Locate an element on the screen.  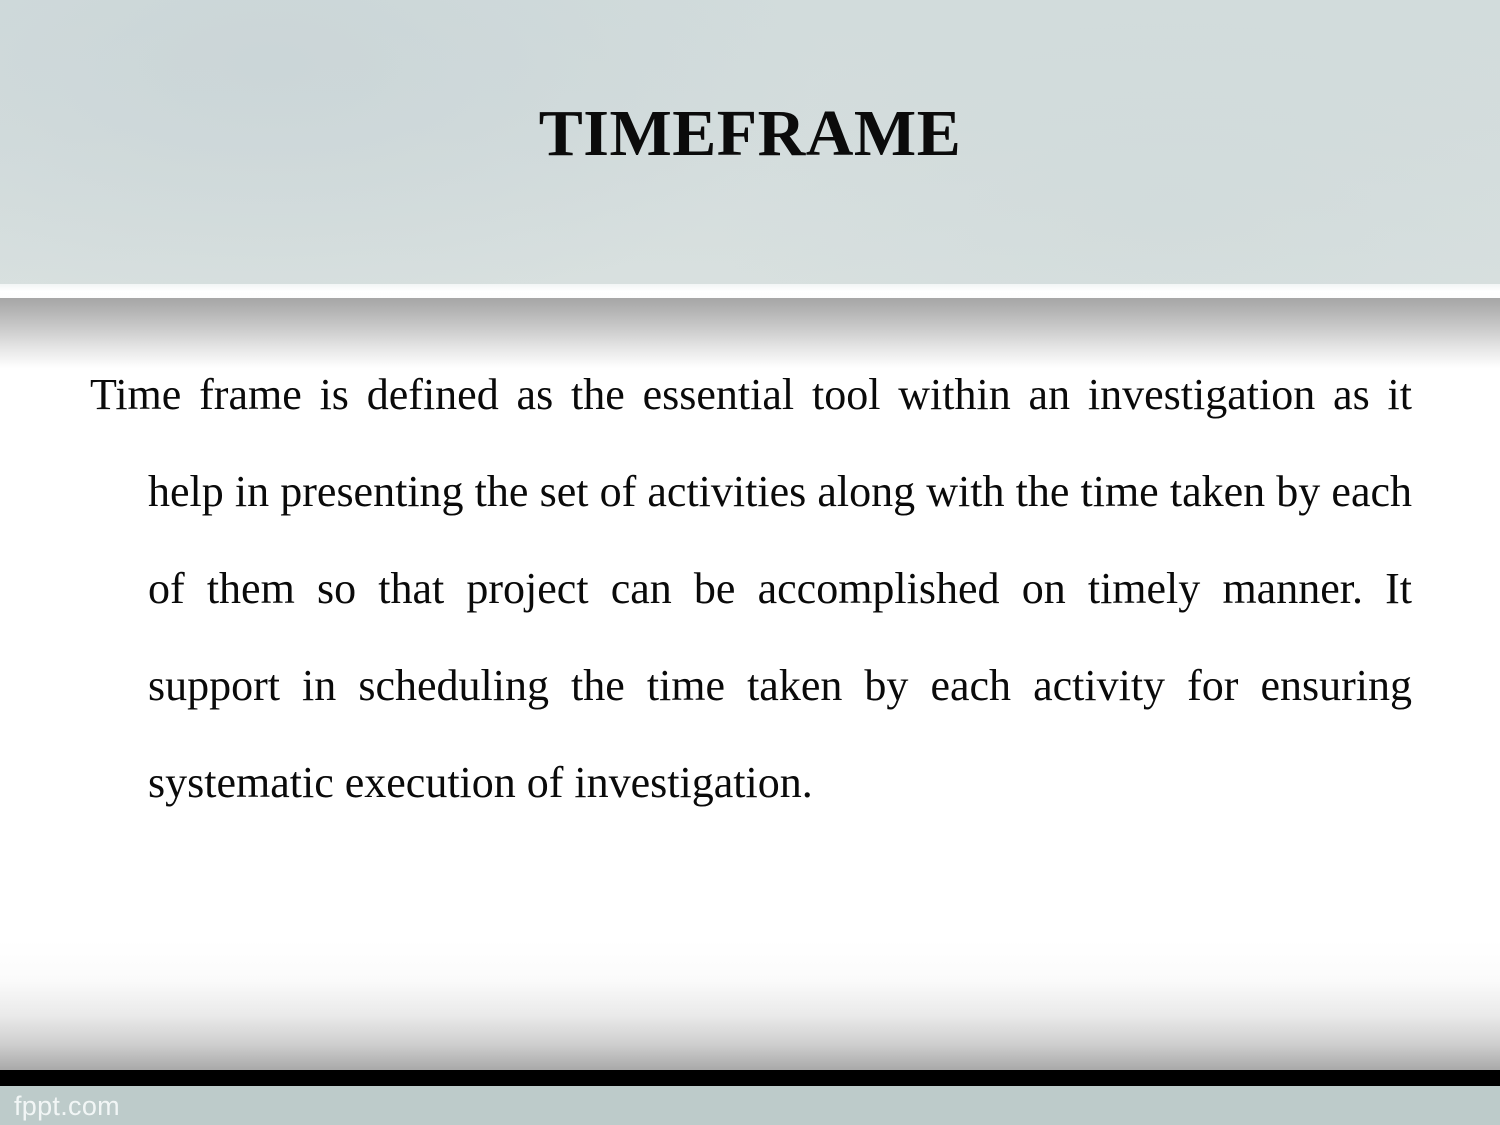
header-highlight-divider is located at coordinates (750, 291).